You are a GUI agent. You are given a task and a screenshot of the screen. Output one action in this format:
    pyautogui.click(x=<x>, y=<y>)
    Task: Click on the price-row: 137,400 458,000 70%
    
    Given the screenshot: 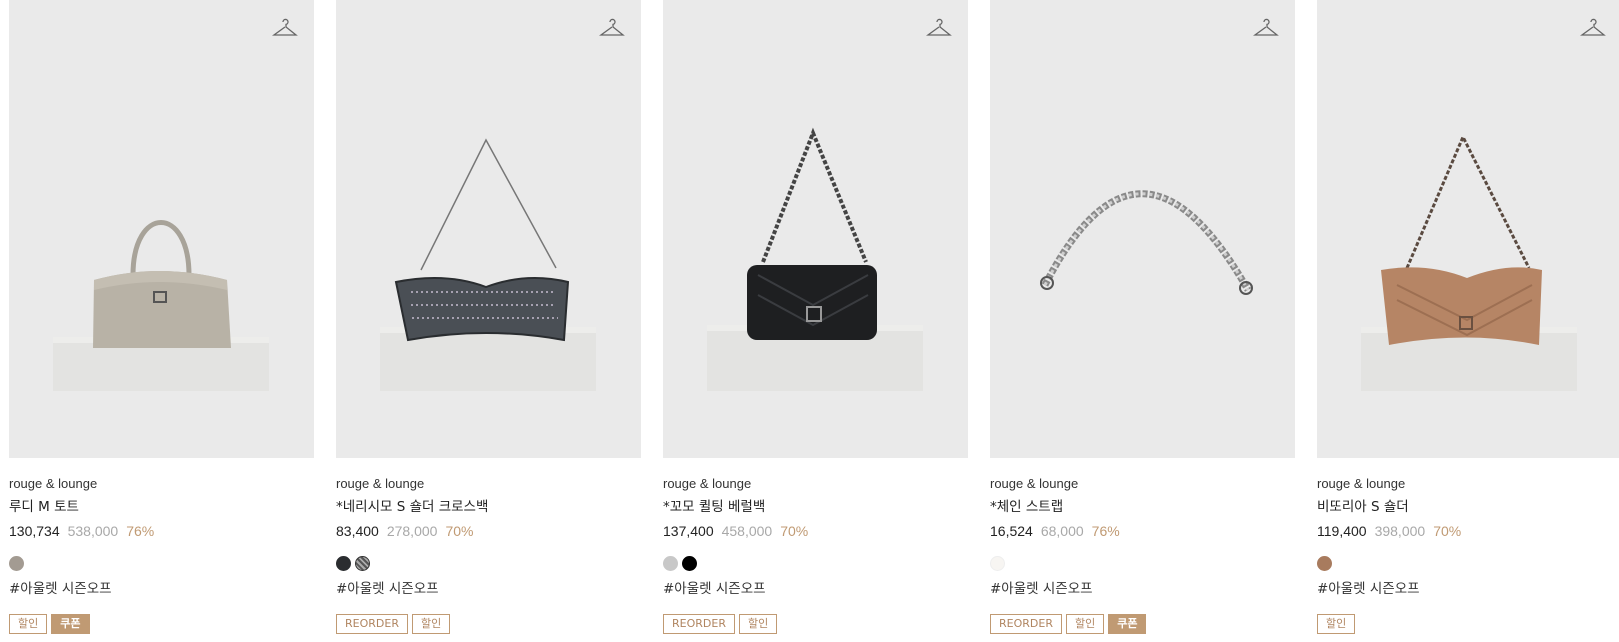 What is the action you would take?
    pyautogui.click(x=815, y=531)
    